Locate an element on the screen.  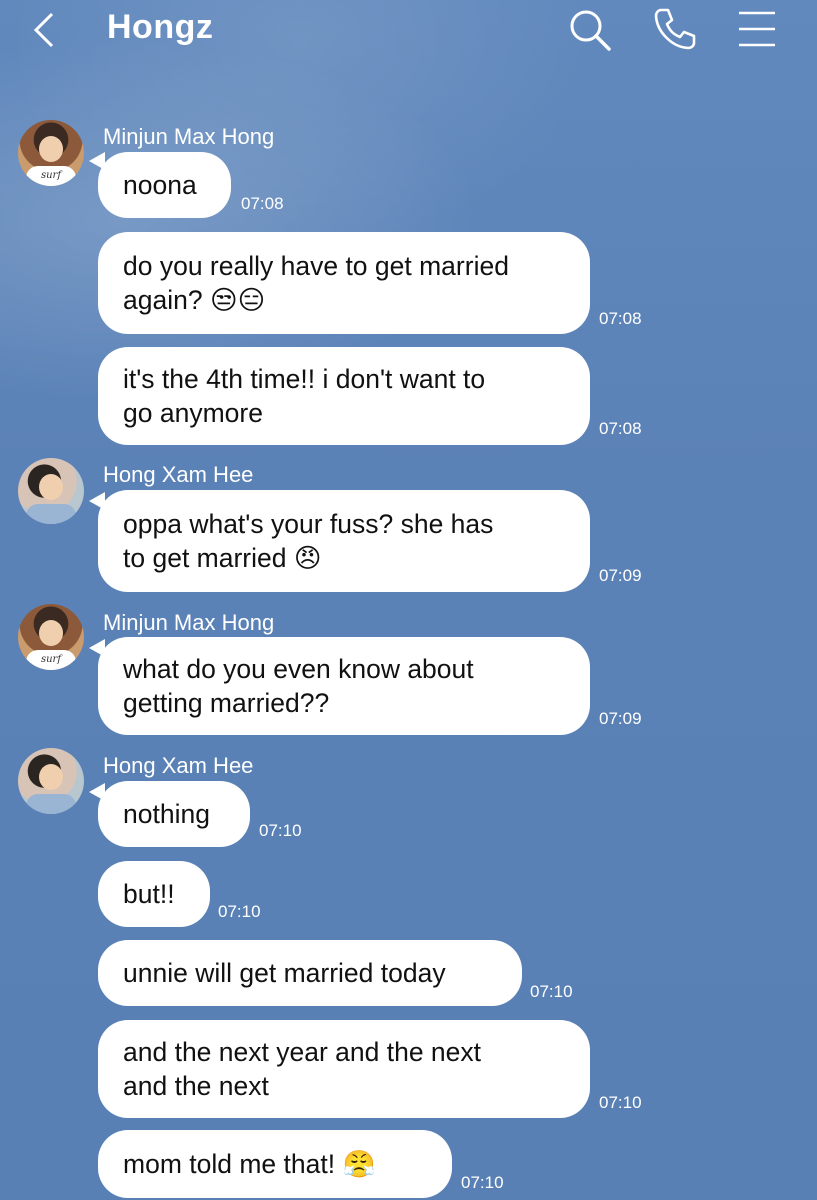
message-bubble: nothing is located at coordinates (174, 814).